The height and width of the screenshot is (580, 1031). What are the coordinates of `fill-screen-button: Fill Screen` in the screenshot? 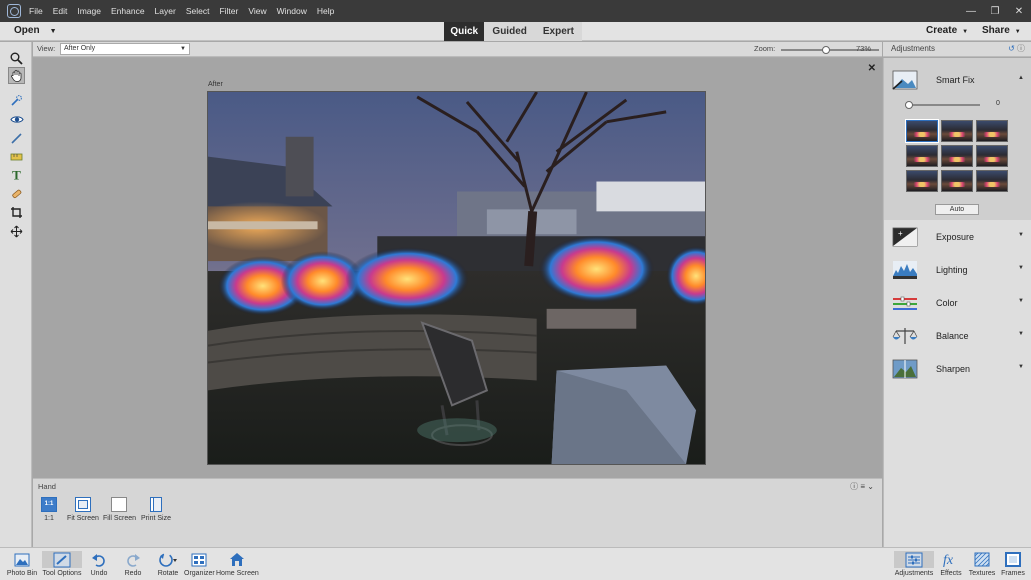 It's located at (120, 509).